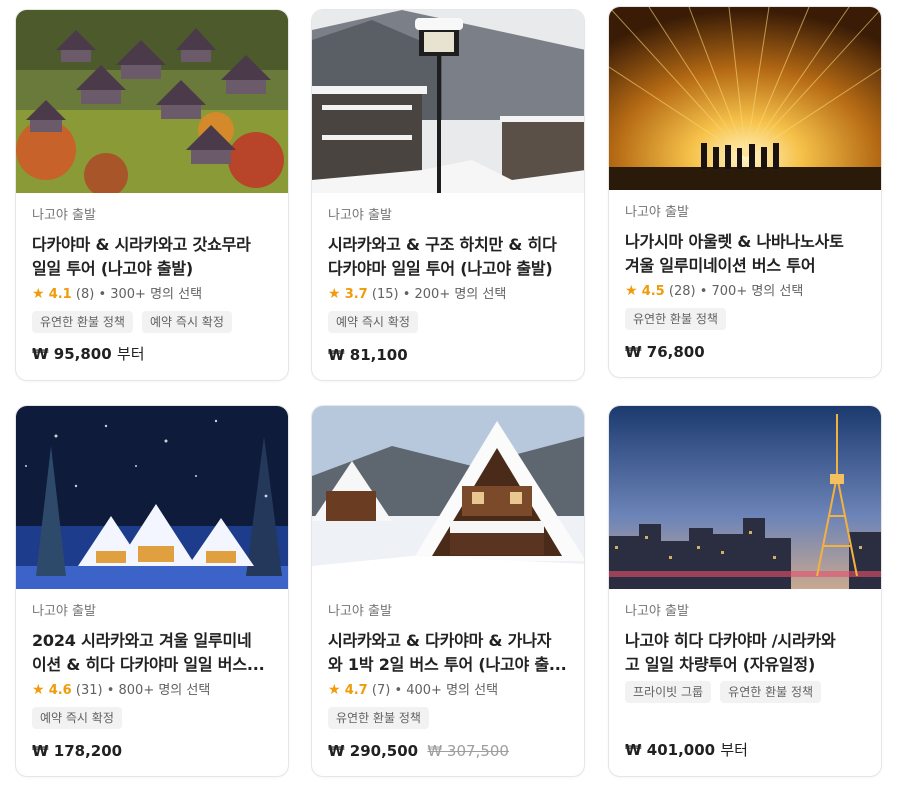 This screenshot has width=900, height=789. I want to click on review-count: (8), so click(85, 294).